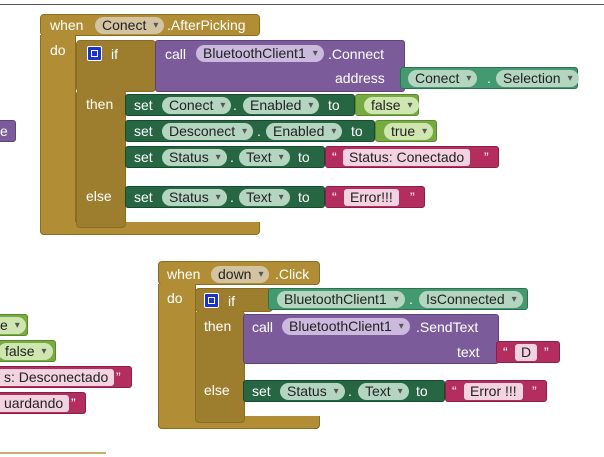  Describe the element at coordinates (53, 453) in the screenshot. I see `partial-block-edge` at that location.